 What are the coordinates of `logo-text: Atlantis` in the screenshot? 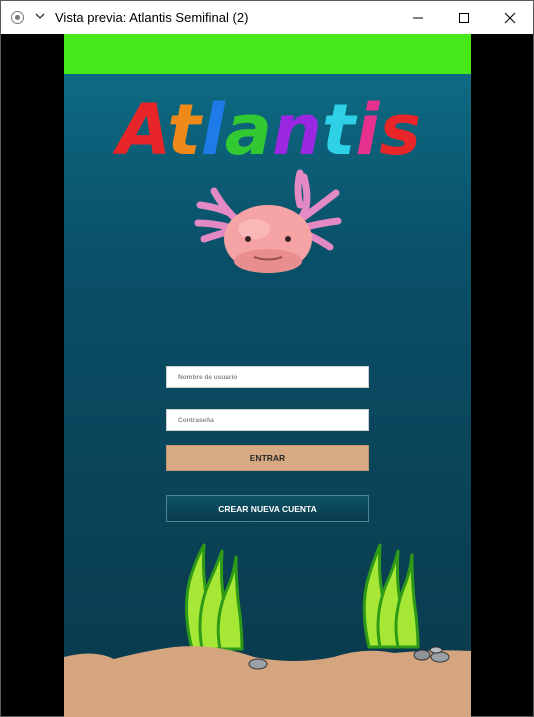 It's located at (266, 130).